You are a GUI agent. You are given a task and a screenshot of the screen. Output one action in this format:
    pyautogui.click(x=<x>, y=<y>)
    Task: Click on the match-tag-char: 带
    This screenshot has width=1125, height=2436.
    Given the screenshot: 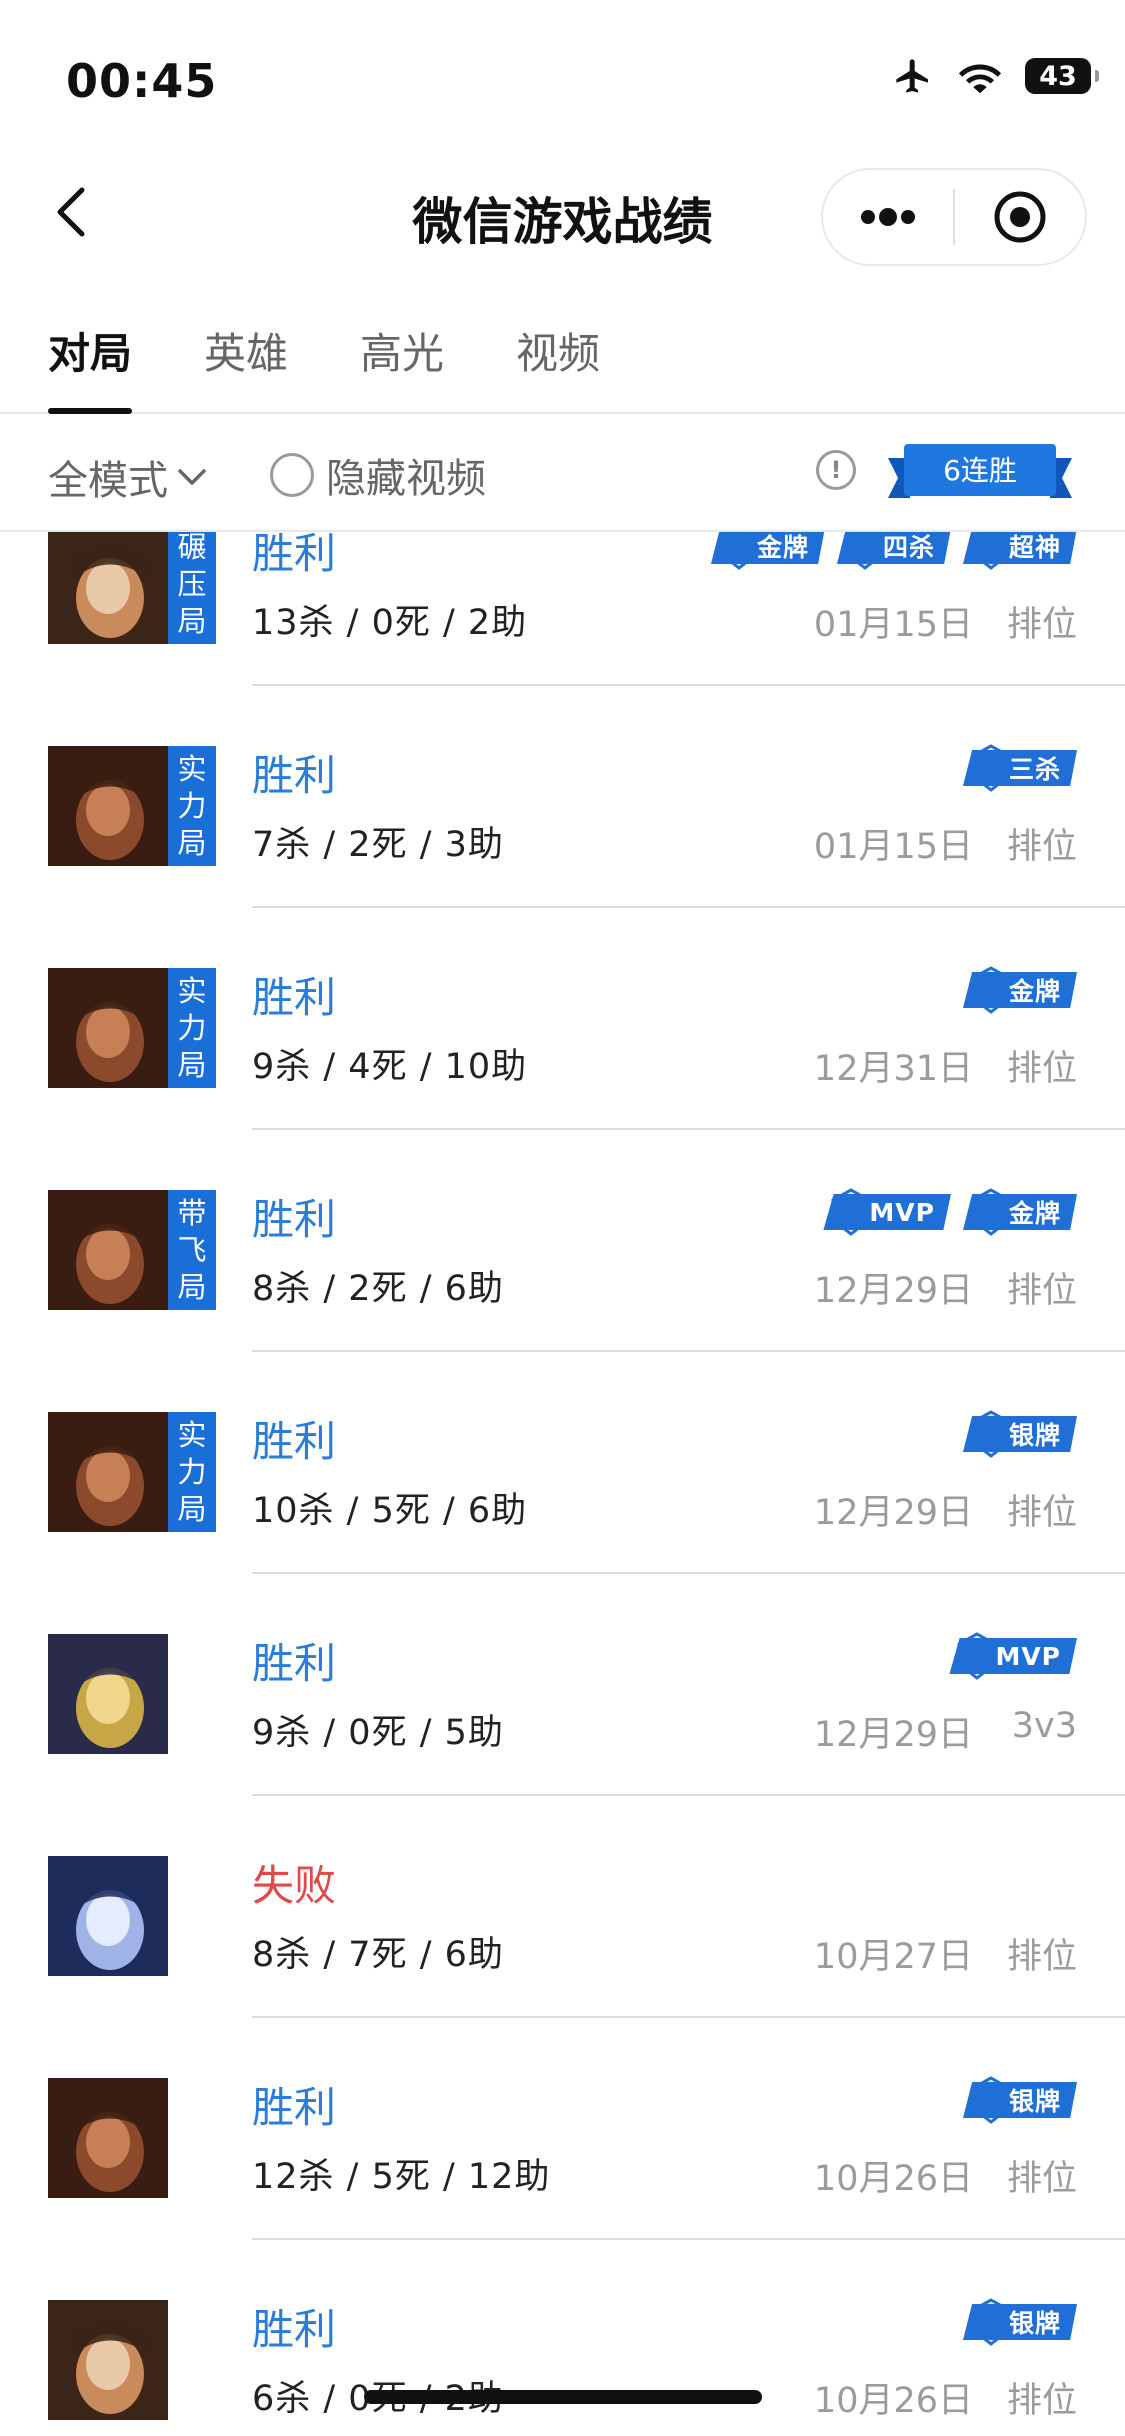 What is the action you would take?
    pyautogui.click(x=192, y=1212)
    